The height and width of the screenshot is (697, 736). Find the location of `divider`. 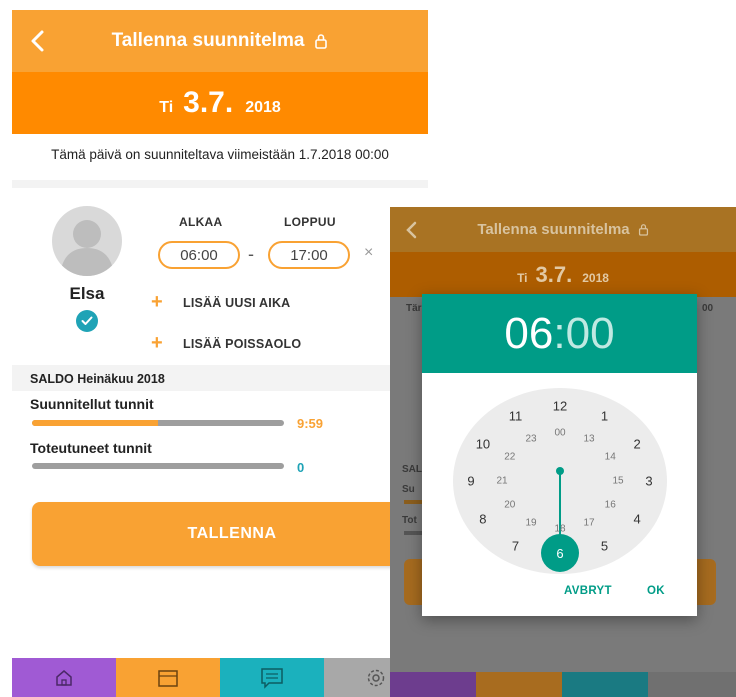

divider is located at coordinates (220, 184).